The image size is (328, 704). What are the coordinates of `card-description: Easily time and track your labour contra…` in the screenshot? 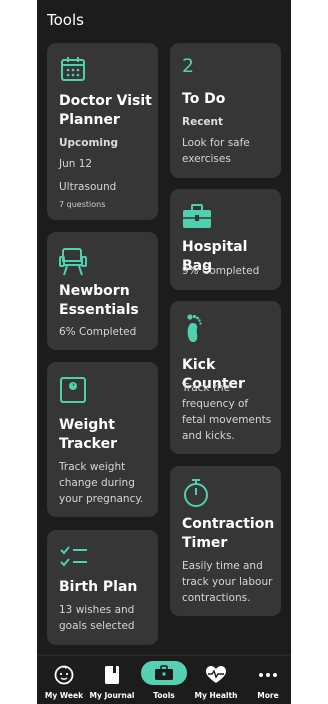 It's located at (227, 582).